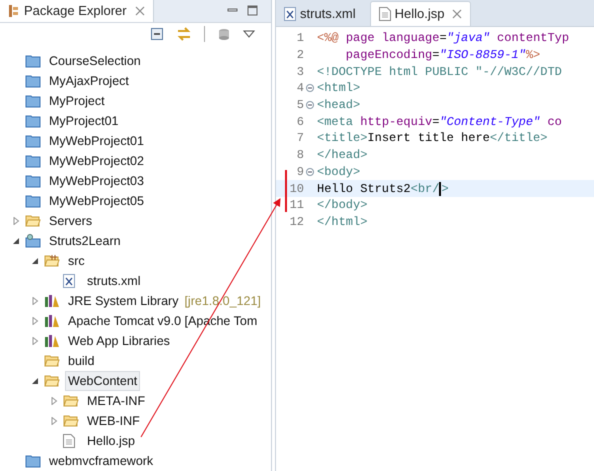 This screenshot has width=594, height=471. What do you see at coordinates (111, 441) in the screenshot?
I see `tree-item-label: Hello.jsp` at bounding box center [111, 441].